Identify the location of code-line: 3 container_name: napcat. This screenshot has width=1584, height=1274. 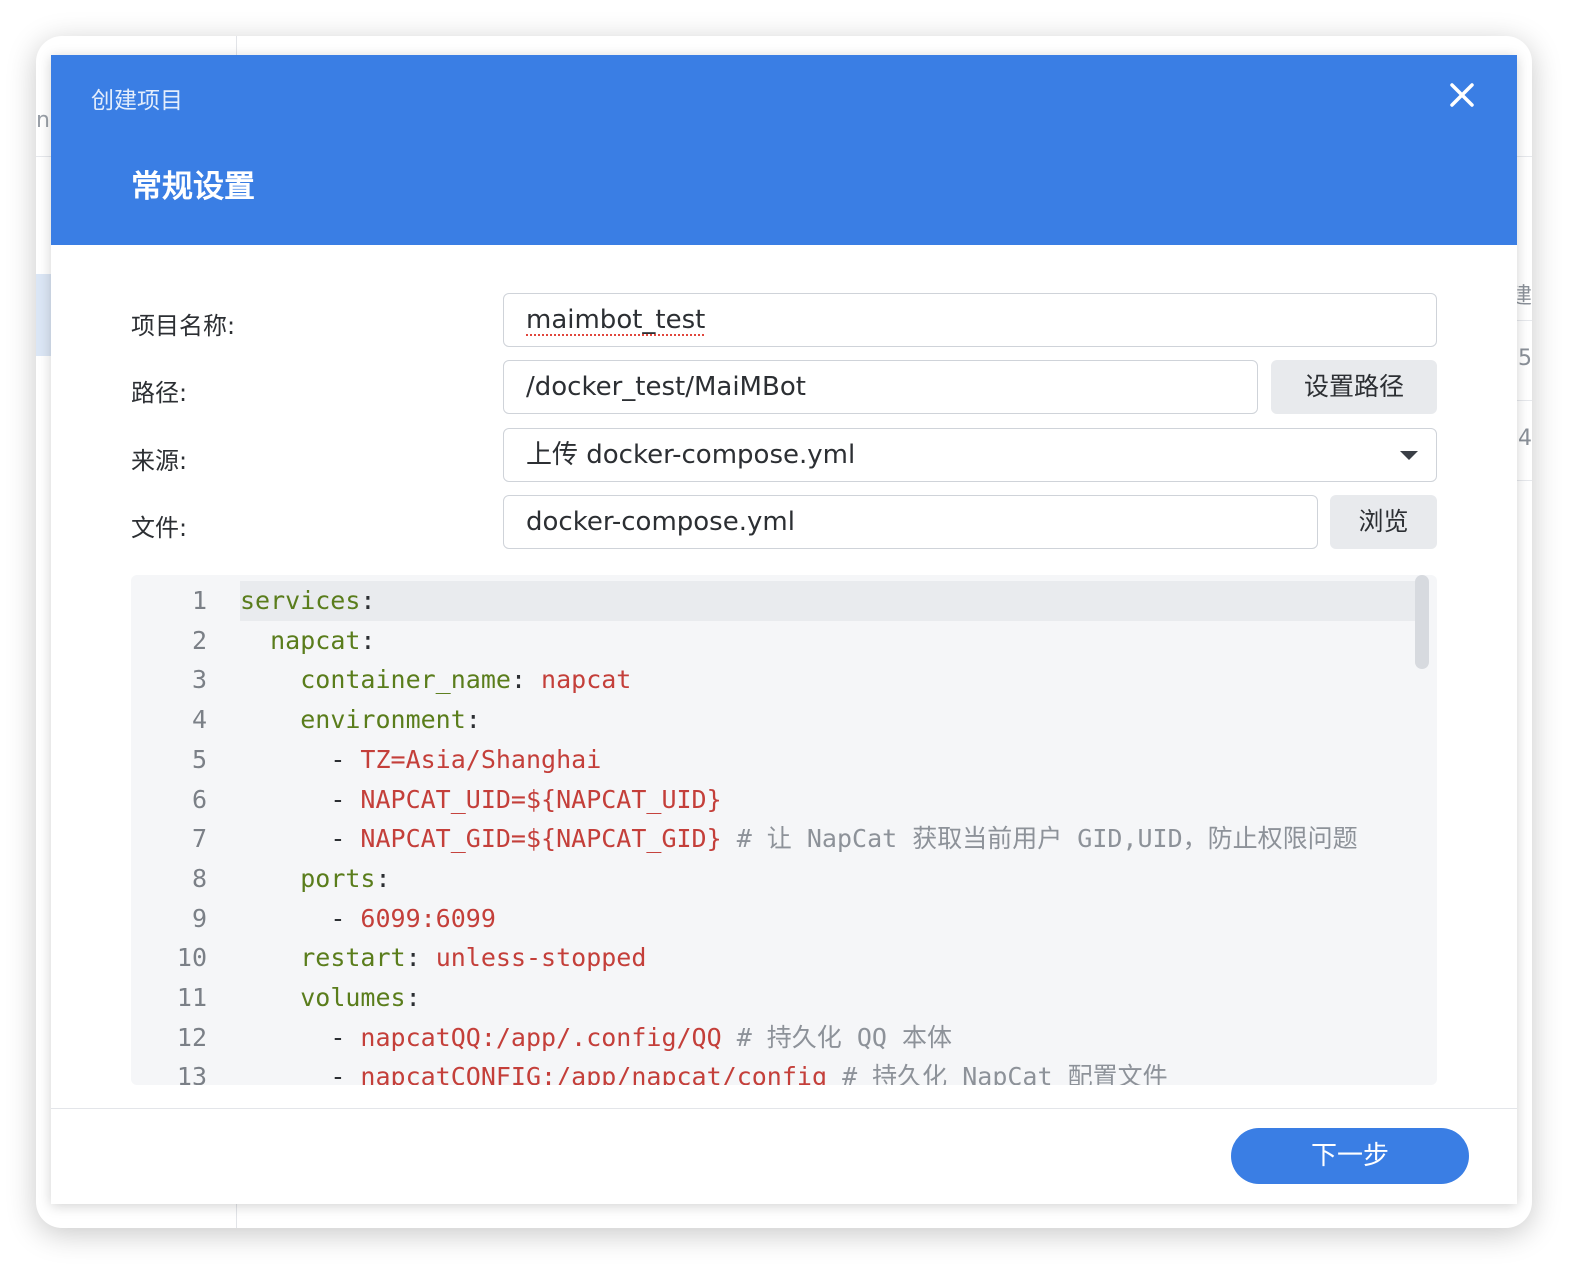
(784, 680).